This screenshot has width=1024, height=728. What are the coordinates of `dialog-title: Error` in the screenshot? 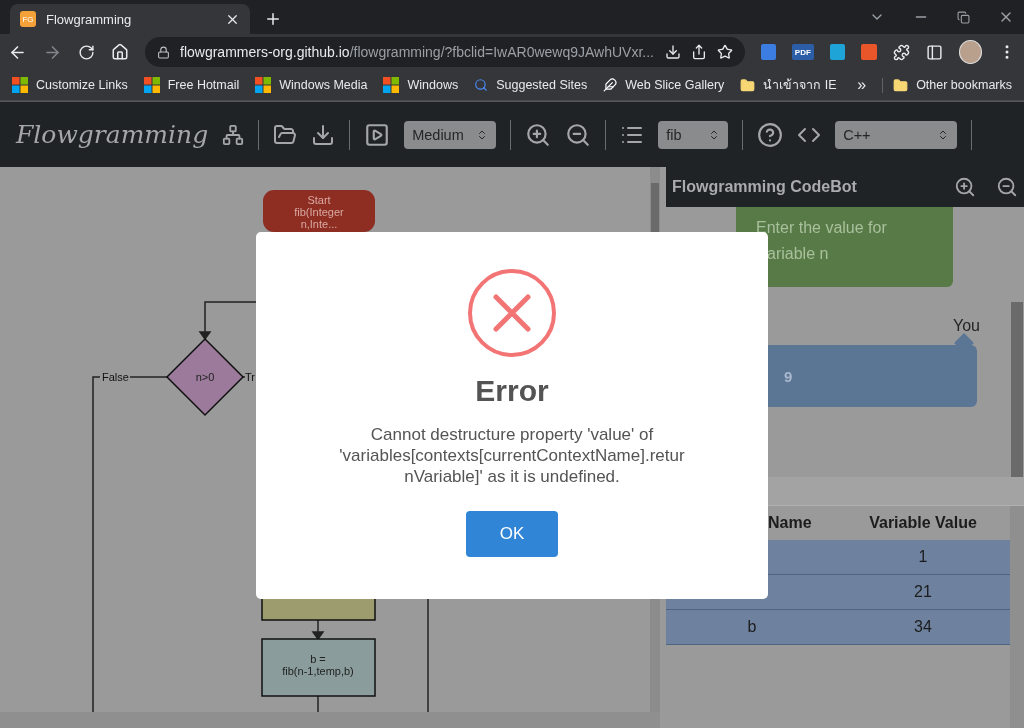 It's located at (512, 391).